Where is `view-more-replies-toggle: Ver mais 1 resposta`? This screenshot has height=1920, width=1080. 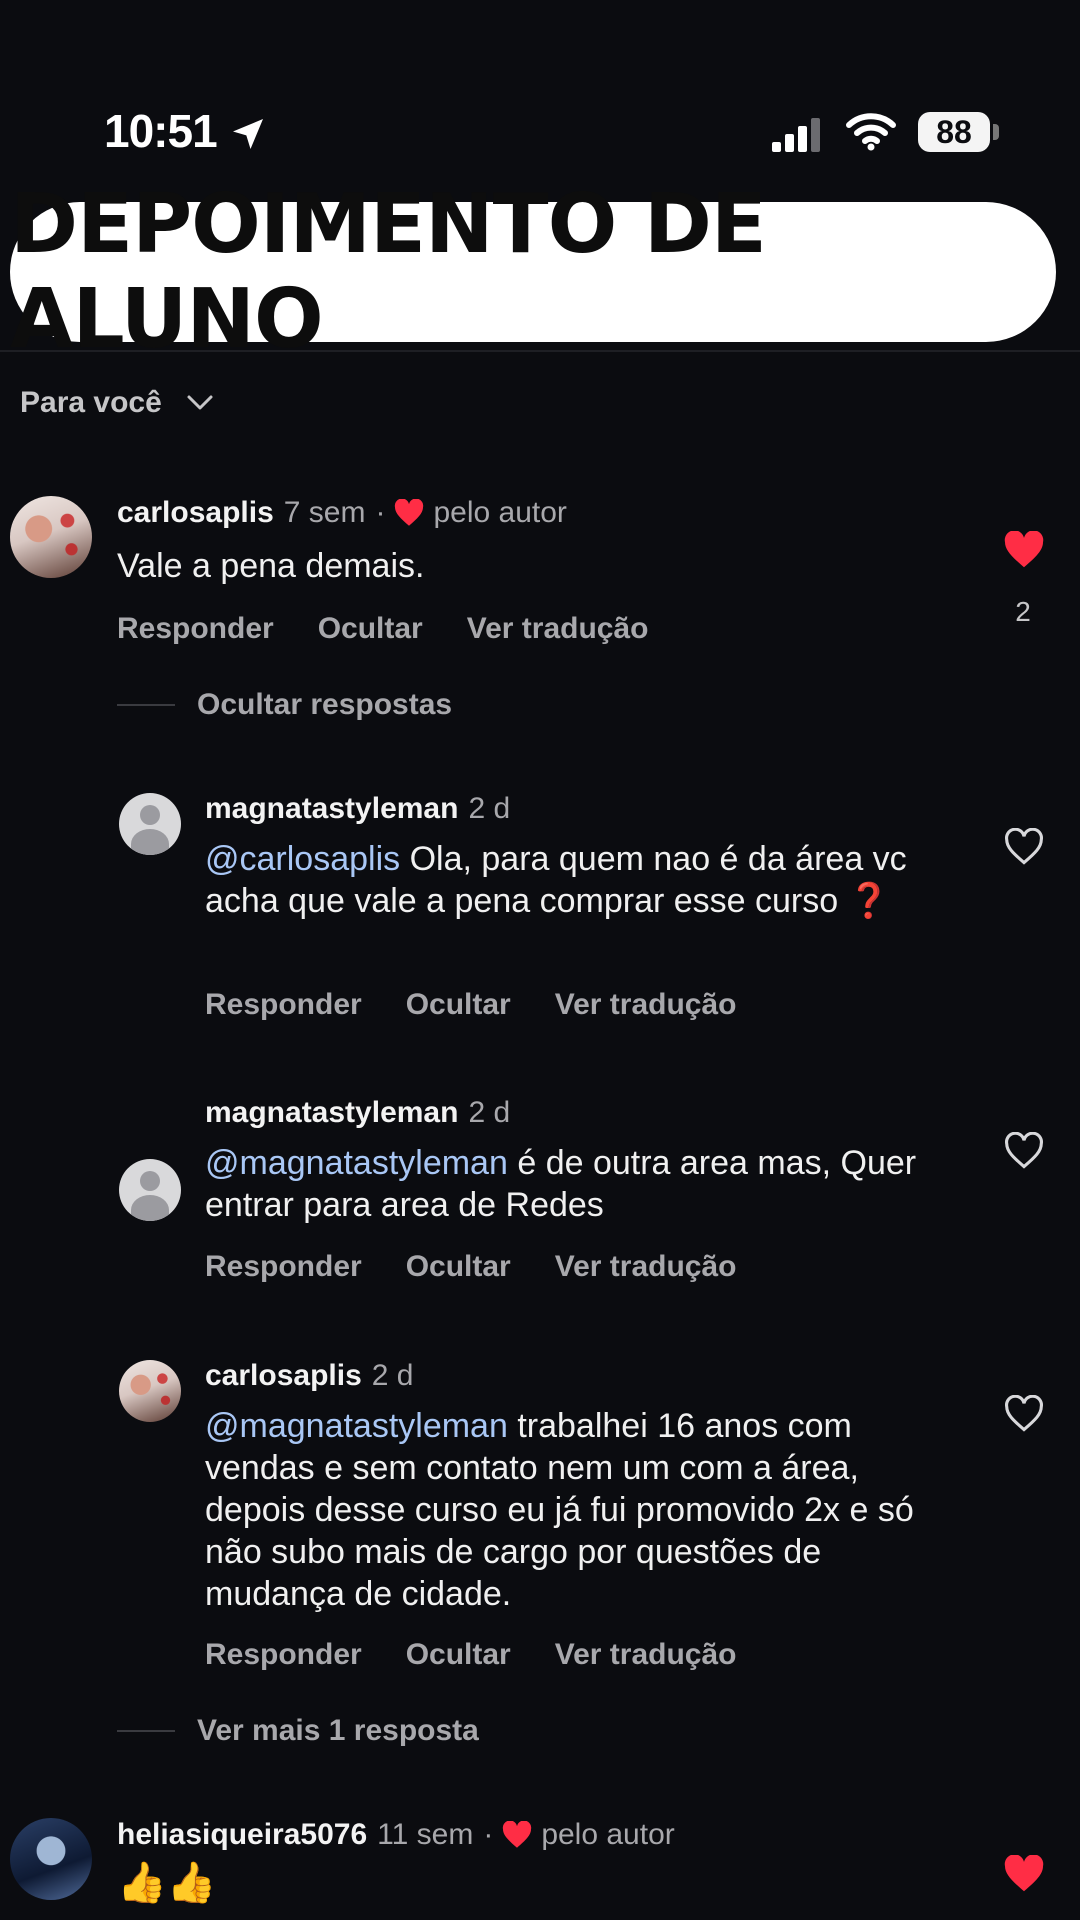
view-more-replies-toggle: Ver mais 1 resposta is located at coordinates (298, 1731).